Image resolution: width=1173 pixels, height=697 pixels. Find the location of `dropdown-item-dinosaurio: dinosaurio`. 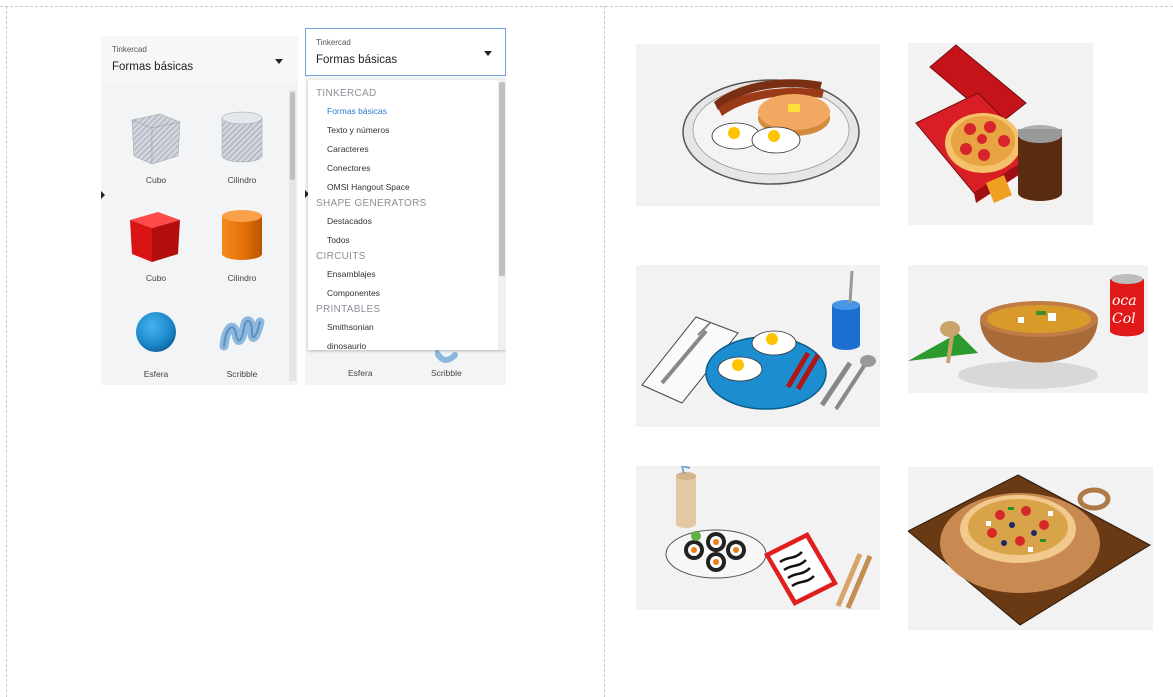

dropdown-item-dinosaurio: dinosaurio is located at coordinates (403, 346).